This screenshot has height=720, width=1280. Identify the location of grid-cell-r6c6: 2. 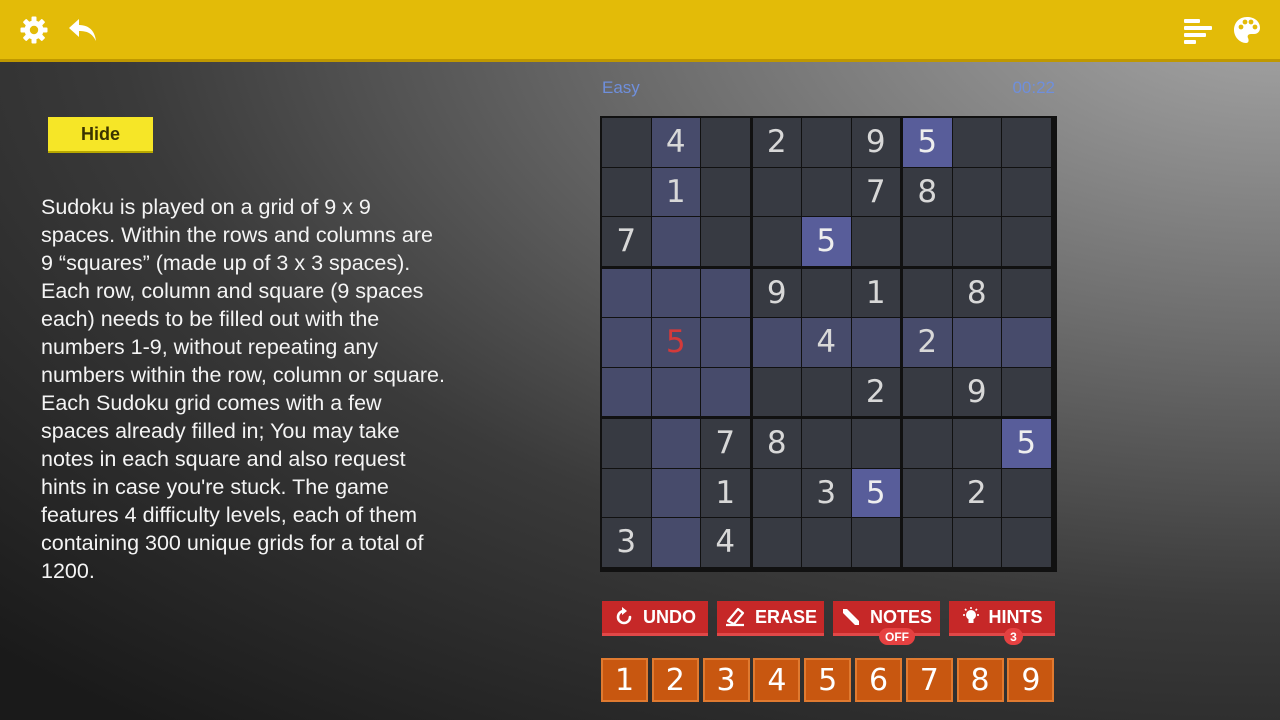
(875, 391).